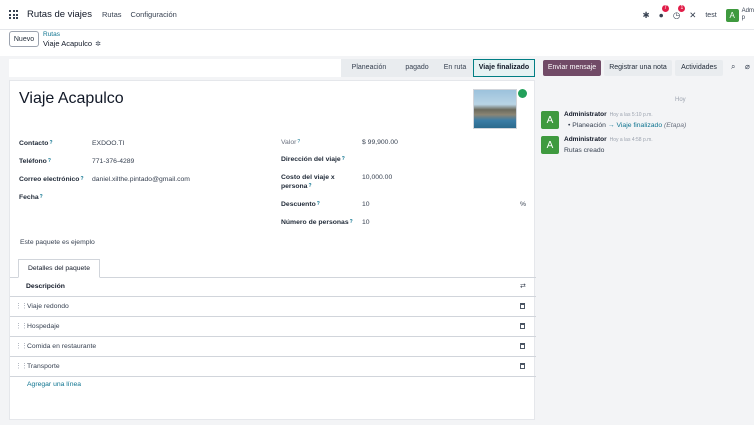 This screenshot has height=425, width=754. I want to click on apps-menu-icon, so click(13, 14).